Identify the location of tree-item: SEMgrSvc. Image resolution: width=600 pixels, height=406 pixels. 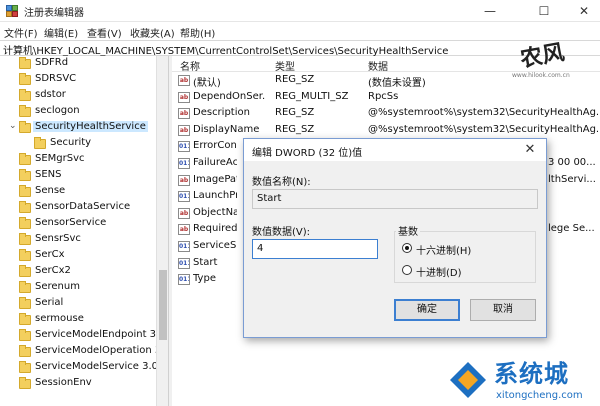
(84, 160).